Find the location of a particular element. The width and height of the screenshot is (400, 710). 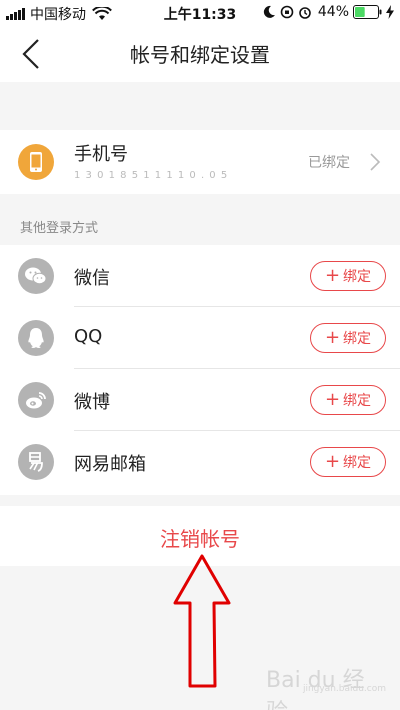

annotation-arrow-icon is located at coordinates (202, 621).